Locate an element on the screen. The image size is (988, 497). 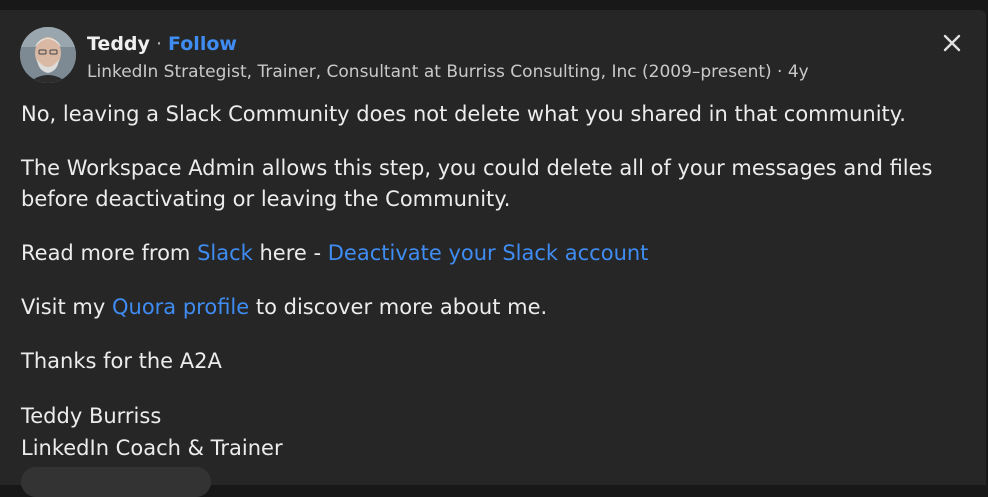
paragraph-3-middle: here - is located at coordinates (290, 253).